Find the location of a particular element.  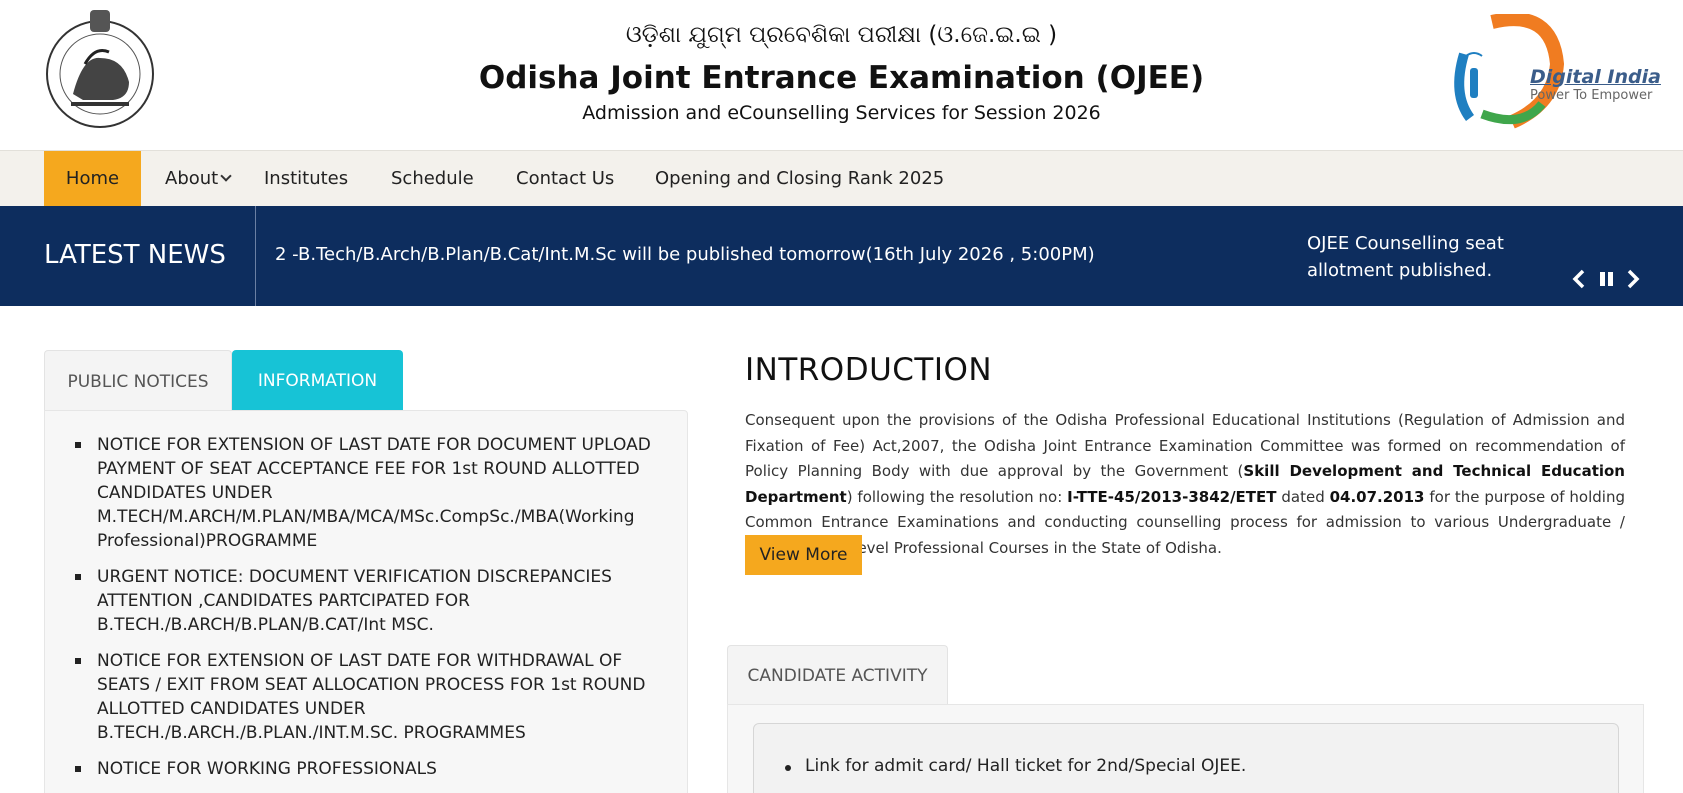

nav-item-label: Institutes is located at coordinates (306, 178).